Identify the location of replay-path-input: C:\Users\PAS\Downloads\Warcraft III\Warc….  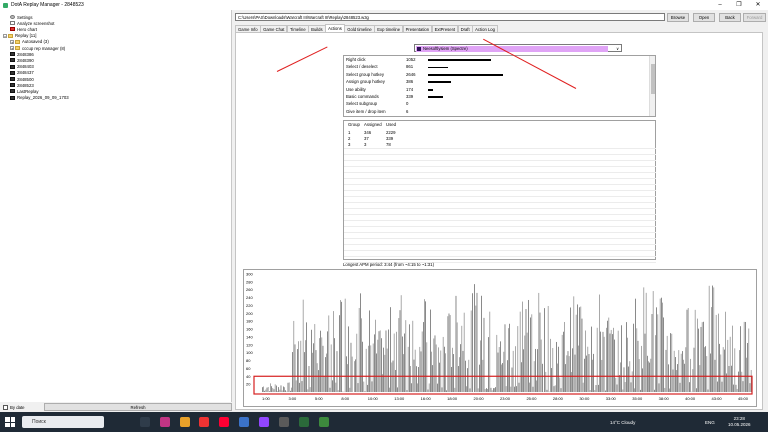
(450, 17).